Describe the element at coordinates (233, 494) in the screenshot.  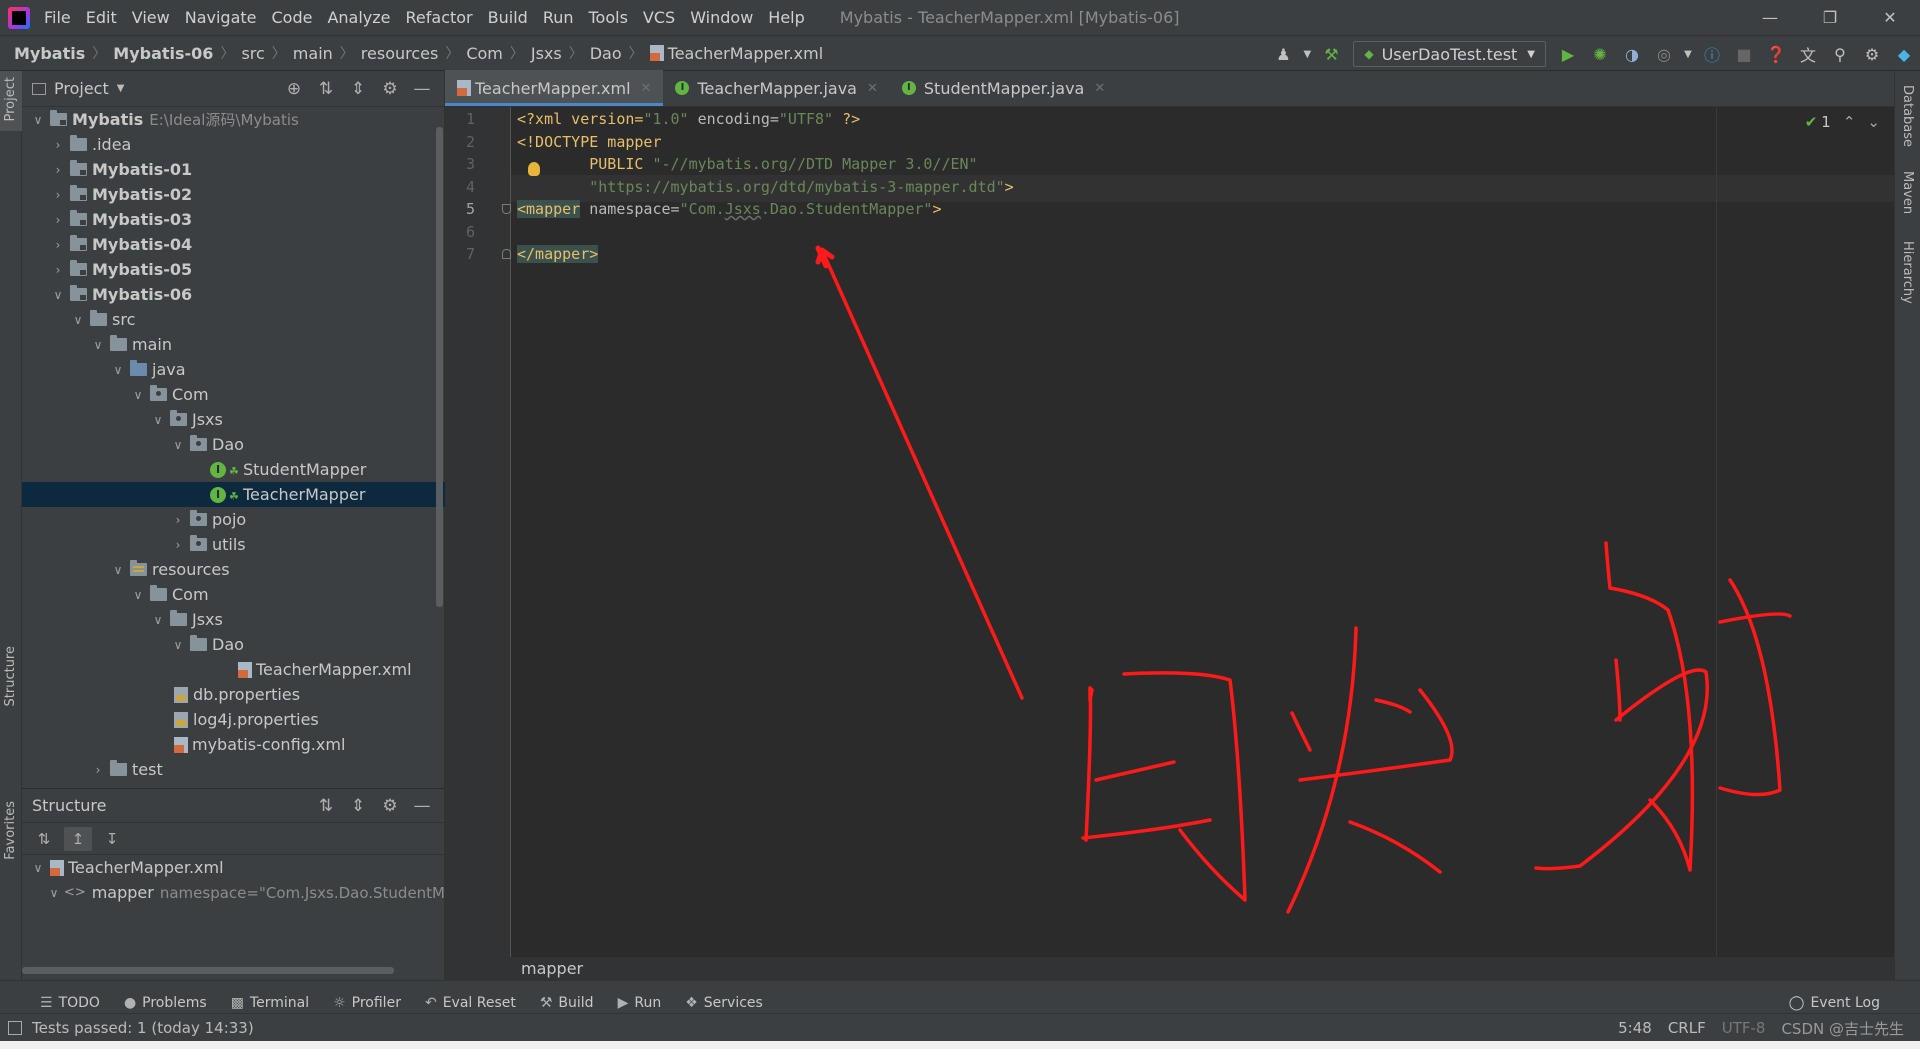
I see `tree-item-teachermapper: I ☘ TeacherMapper` at that location.